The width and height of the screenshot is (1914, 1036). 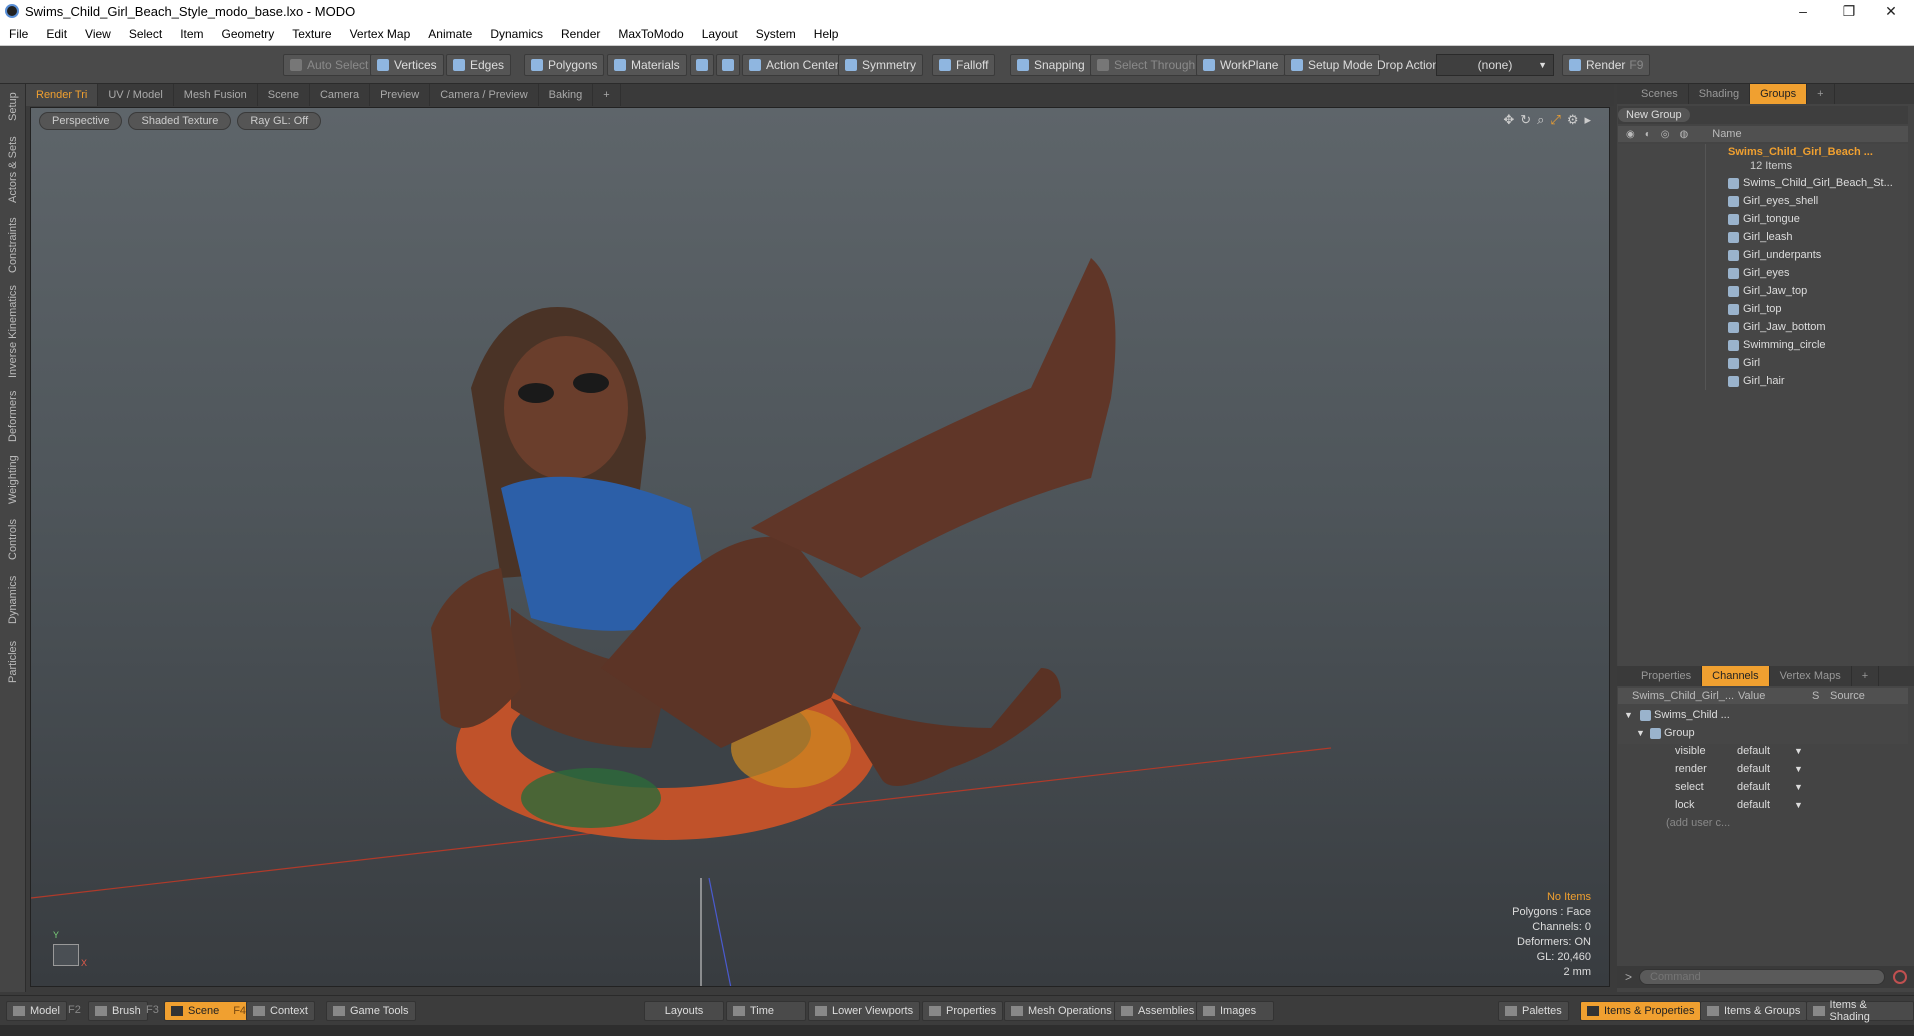 What do you see at coordinates (56, 34) in the screenshot?
I see `menu-edit: Edit` at bounding box center [56, 34].